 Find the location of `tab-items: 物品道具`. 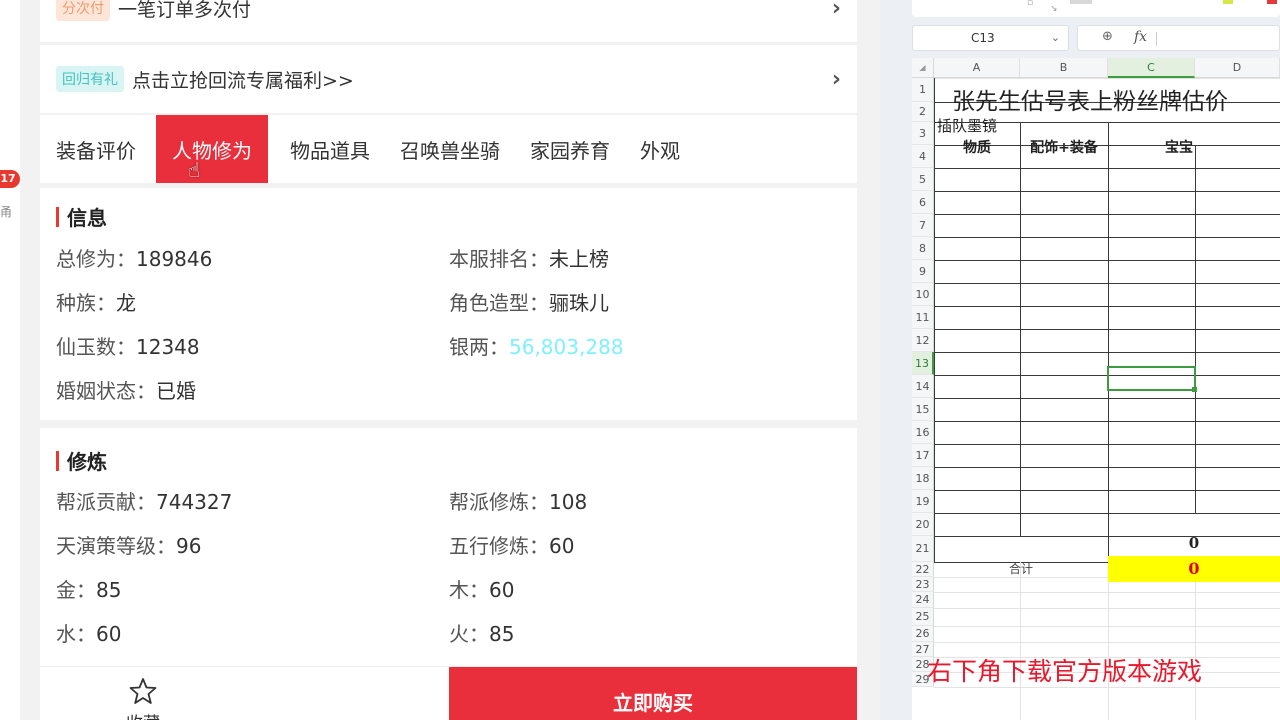

tab-items: 物品道具 is located at coordinates (330, 149).